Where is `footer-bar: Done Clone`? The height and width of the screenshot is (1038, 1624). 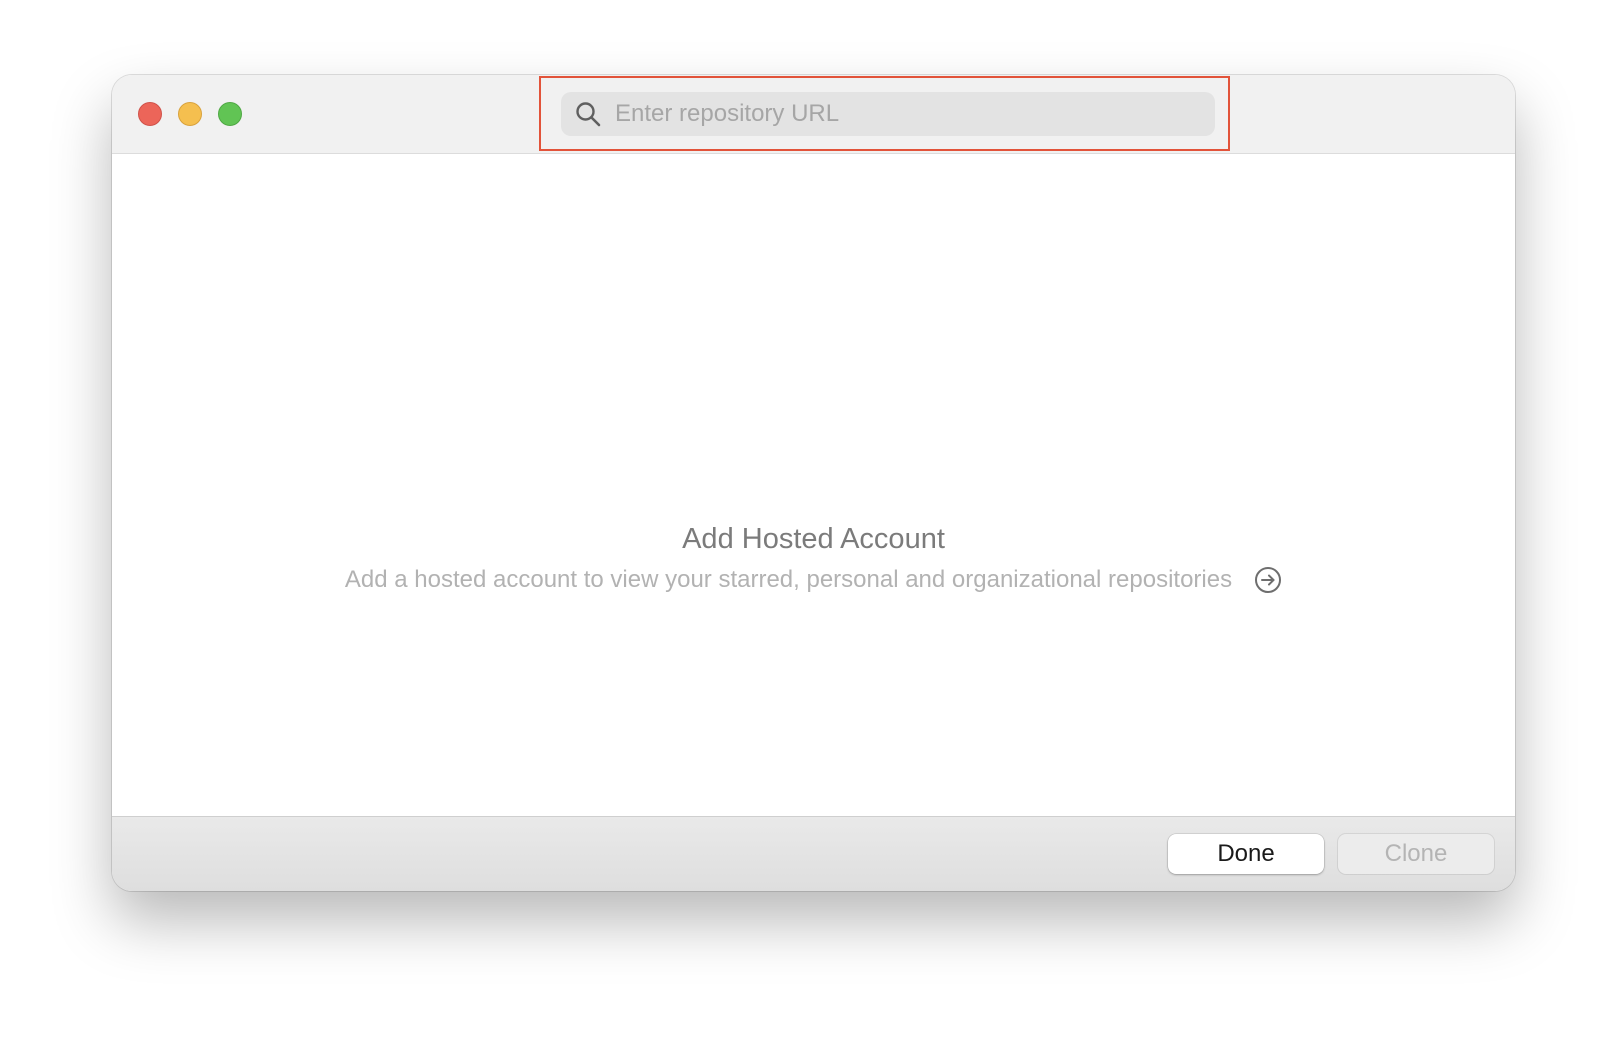 footer-bar: Done Clone is located at coordinates (813, 853).